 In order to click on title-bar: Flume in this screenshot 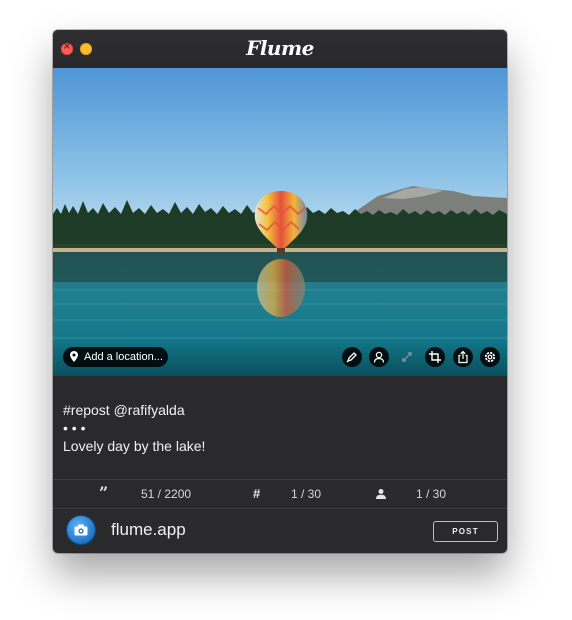, I will do `click(280, 49)`.